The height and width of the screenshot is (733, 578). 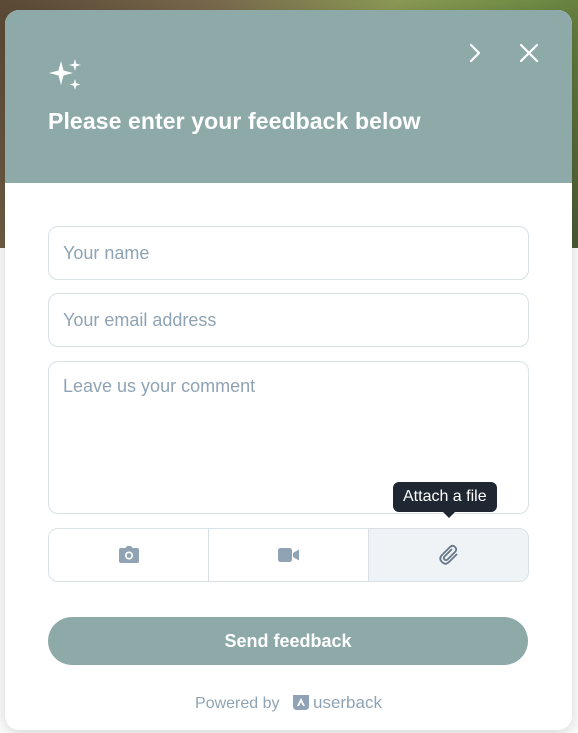 What do you see at coordinates (475, 53) in the screenshot?
I see `chevron-right-icon` at bounding box center [475, 53].